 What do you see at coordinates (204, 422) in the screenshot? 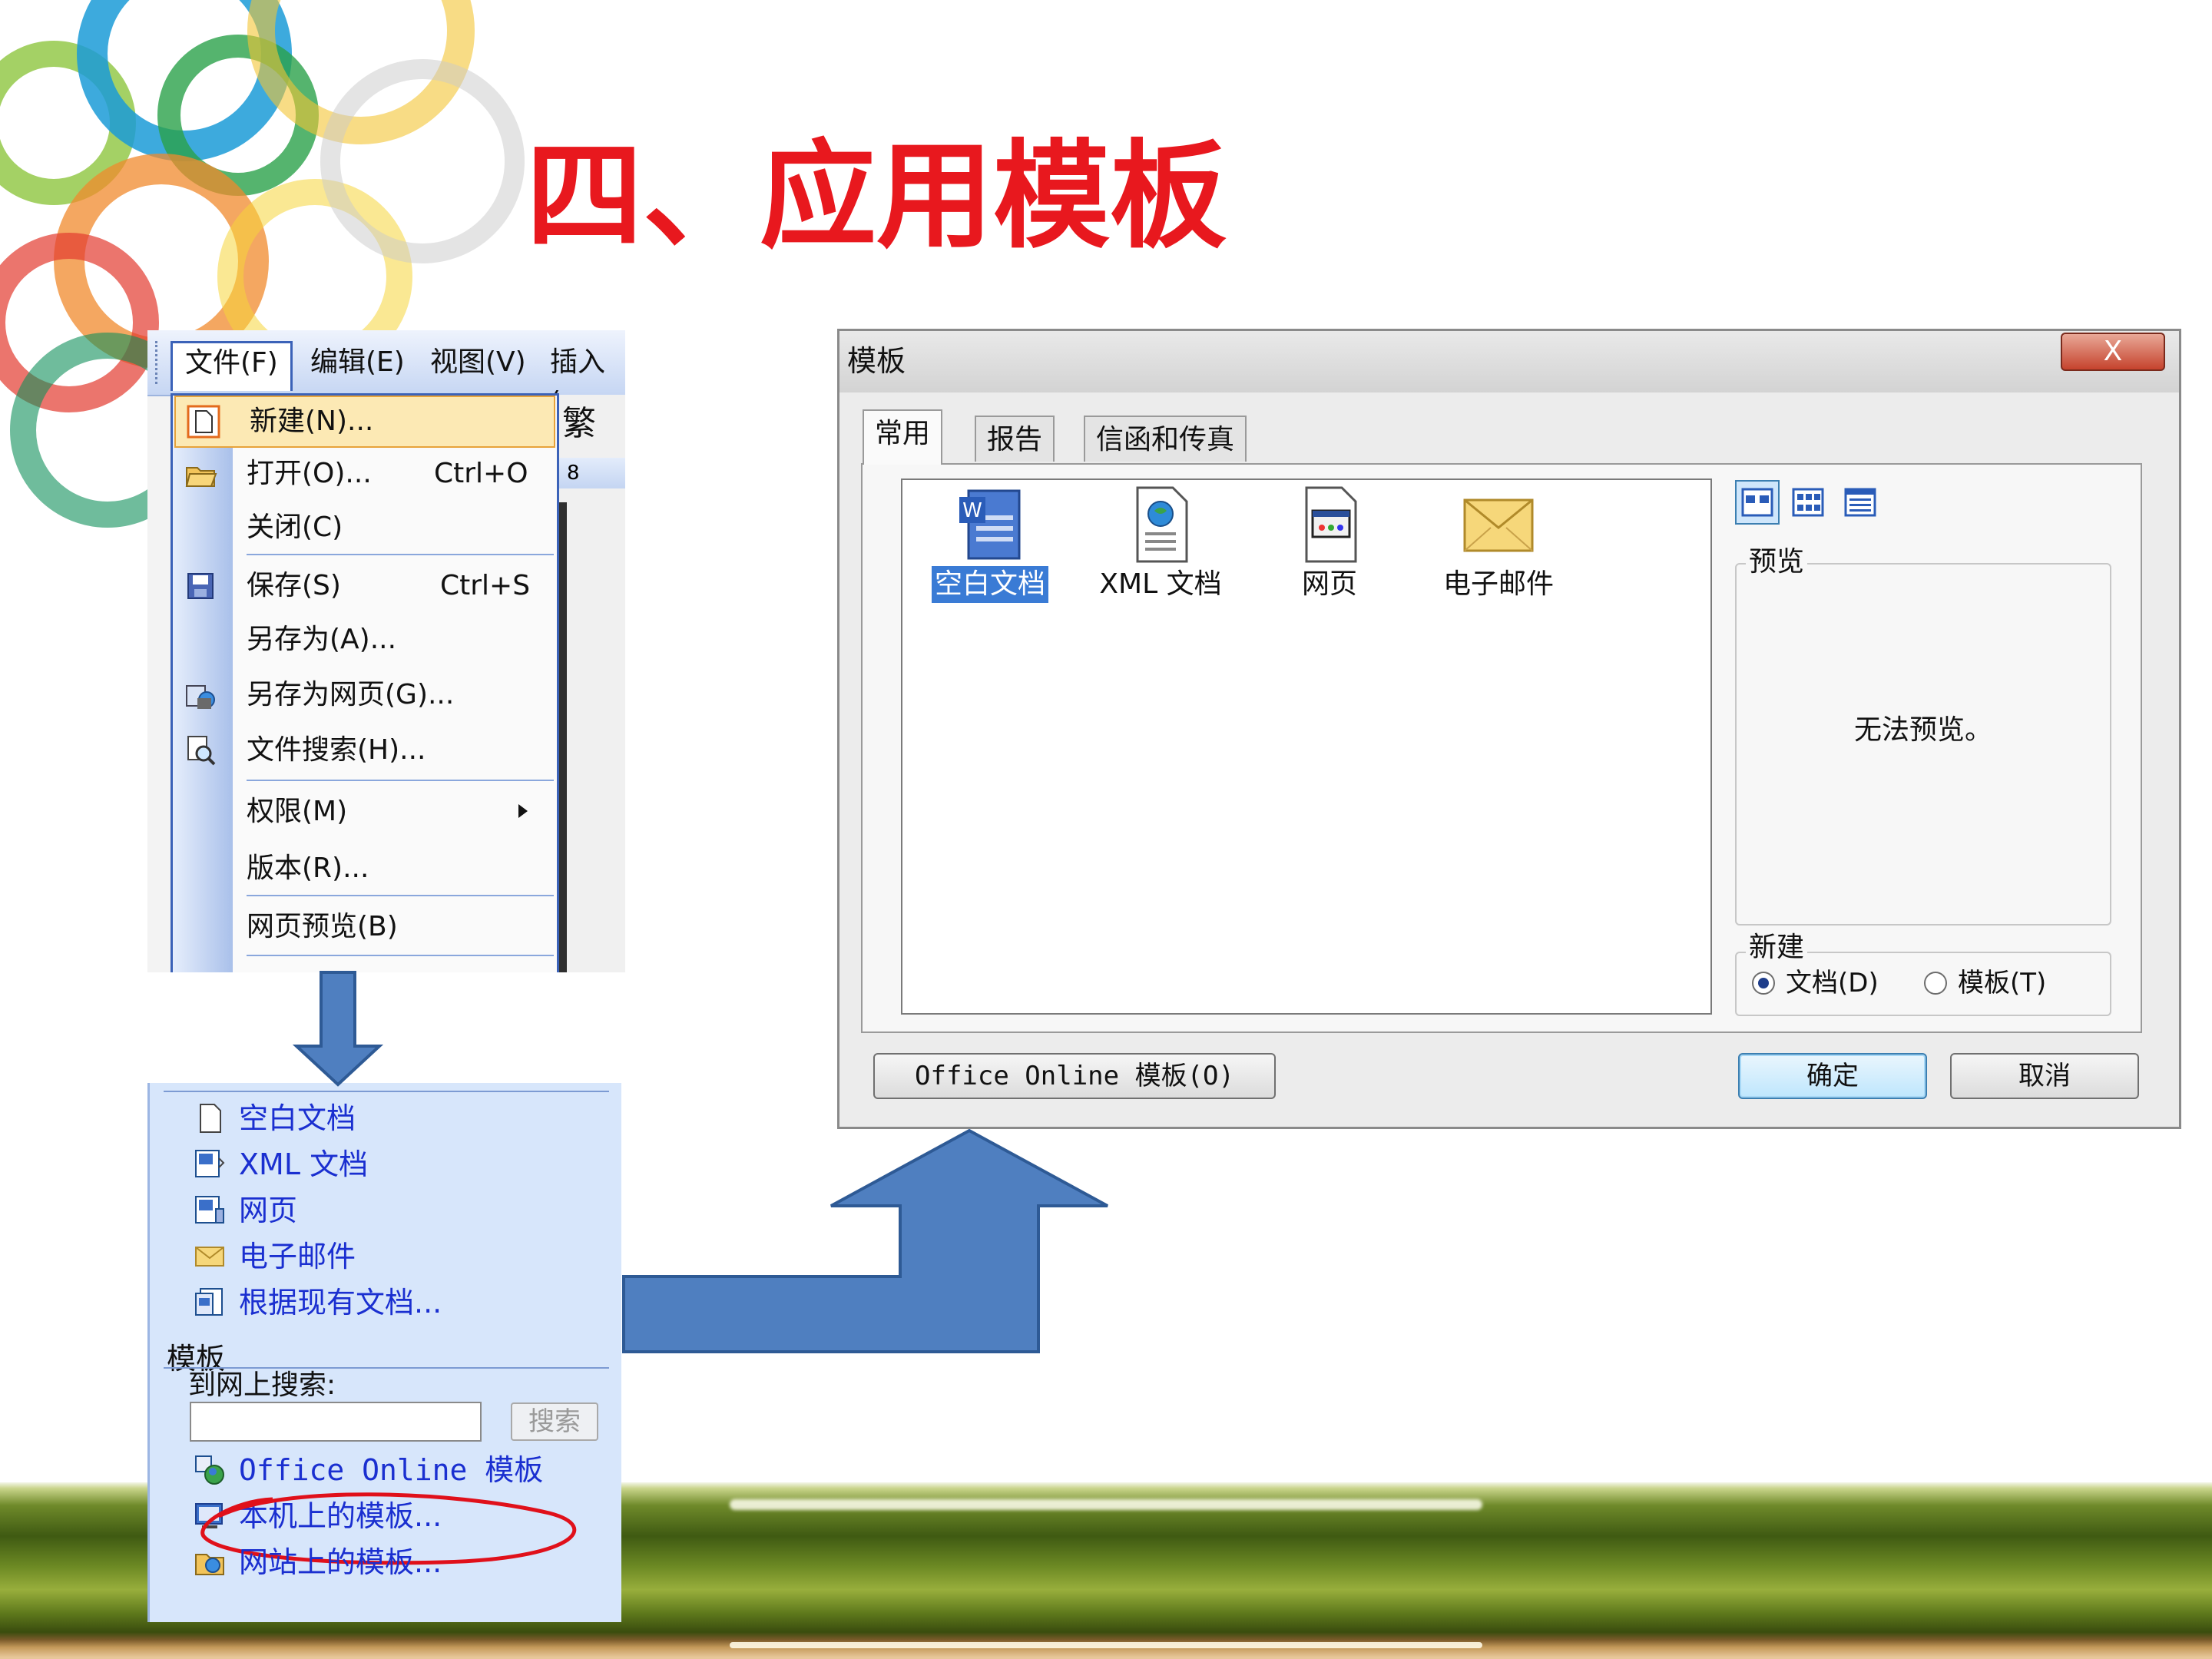
I see `new-document-icon` at bounding box center [204, 422].